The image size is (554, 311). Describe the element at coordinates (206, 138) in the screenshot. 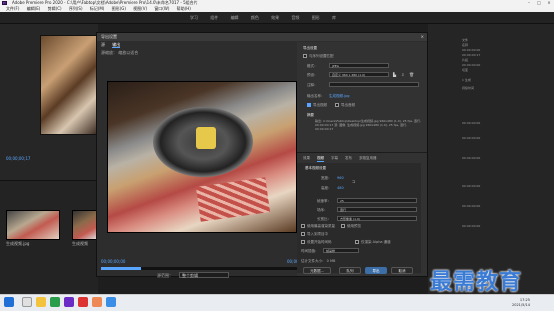

I see `golden-pot-shape` at that location.